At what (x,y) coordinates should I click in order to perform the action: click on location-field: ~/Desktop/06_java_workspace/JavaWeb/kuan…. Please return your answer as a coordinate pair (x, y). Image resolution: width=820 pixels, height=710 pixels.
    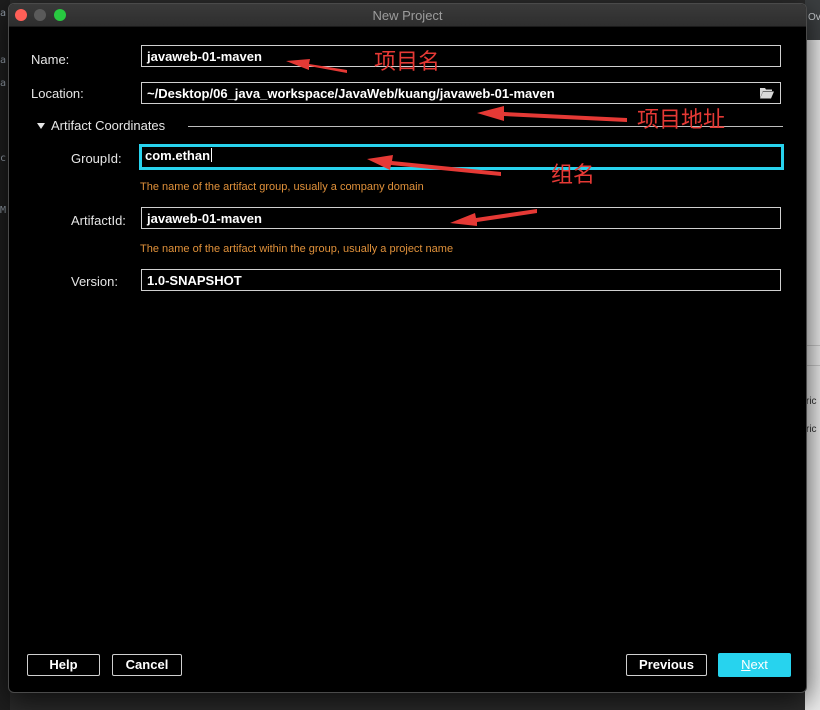
    Looking at the image, I should click on (461, 93).